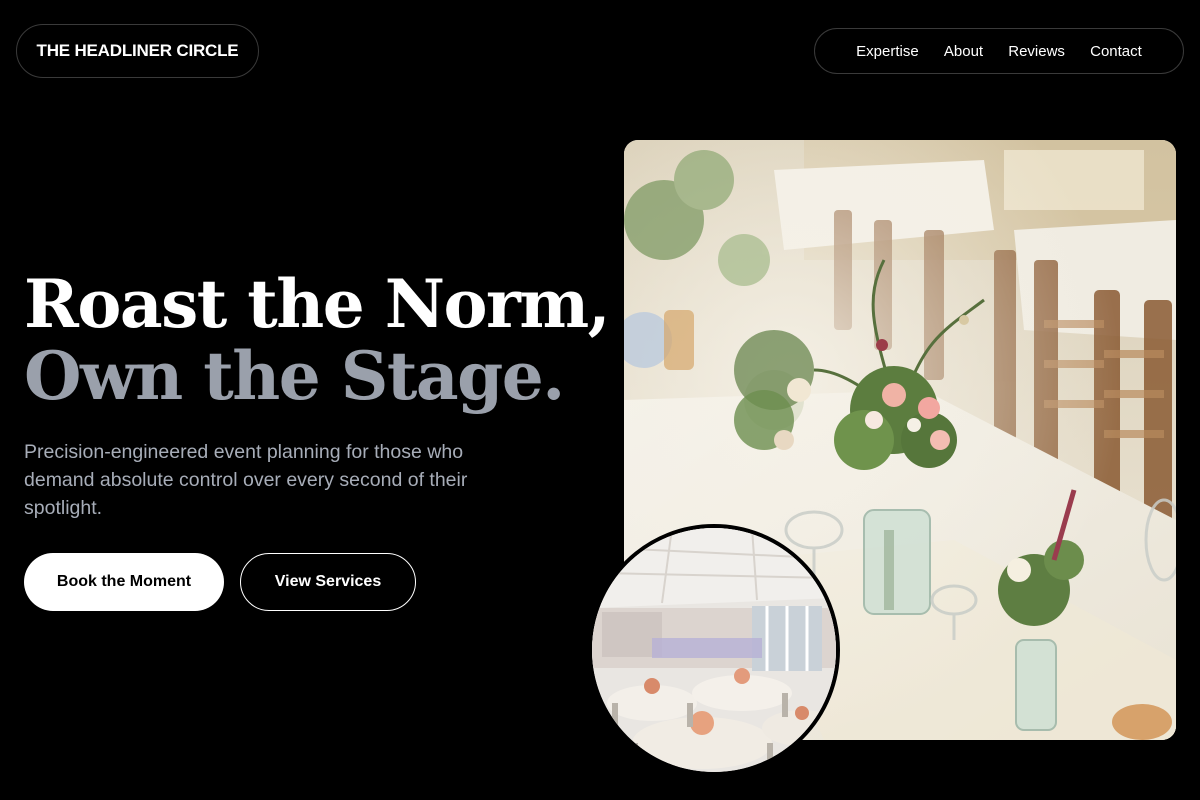 This screenshot has width=1200, height=800. What do you see at coordinates (999, 51) in the screenshot?
I see `main-nav: Expertise About Reviews Contact` at bounding box center [999, 51].